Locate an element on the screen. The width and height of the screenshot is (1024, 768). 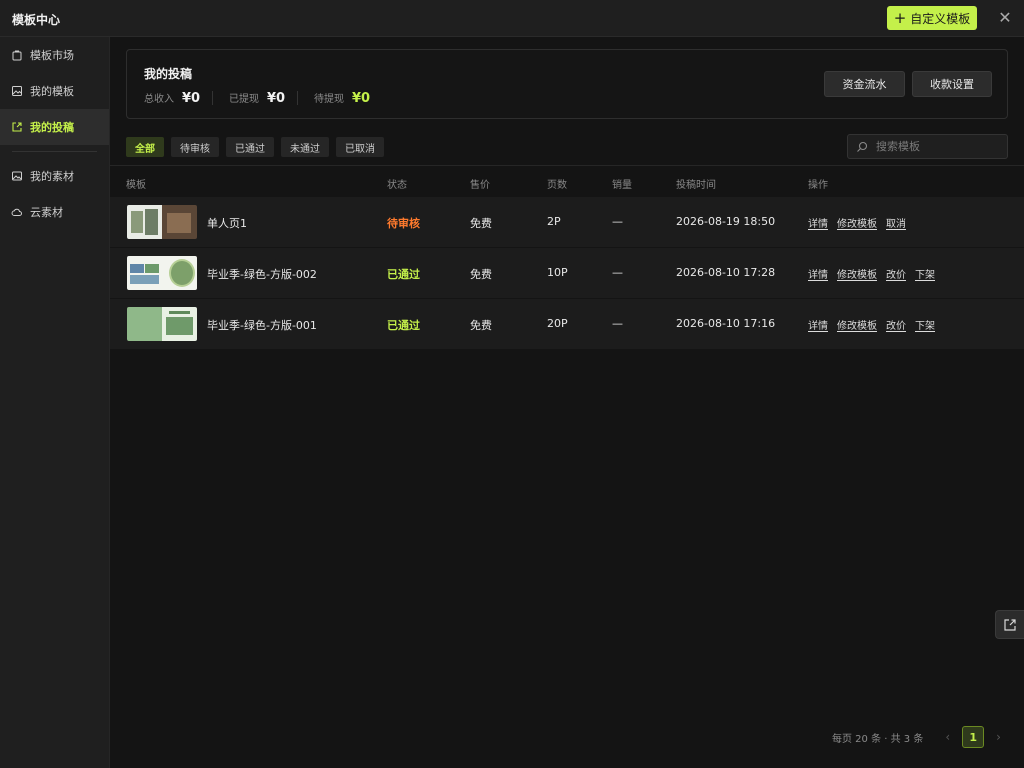
template-name: 单人页1 is located at coordinates (227, 223).